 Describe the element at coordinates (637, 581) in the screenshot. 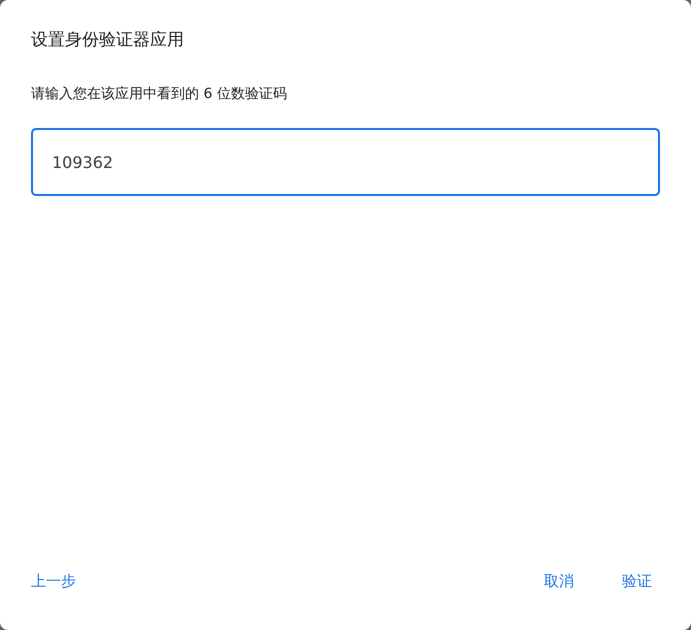

I see `verify-button: 验证` at that location.